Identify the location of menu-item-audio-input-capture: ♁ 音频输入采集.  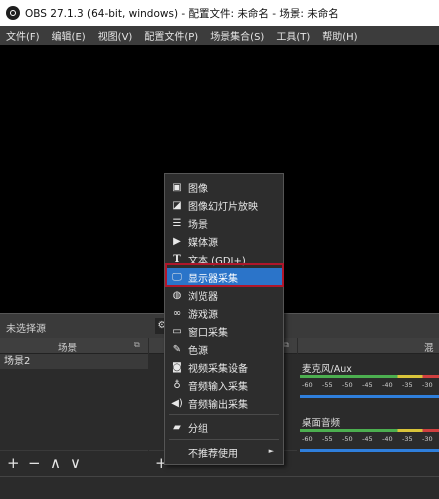
(224, 385).